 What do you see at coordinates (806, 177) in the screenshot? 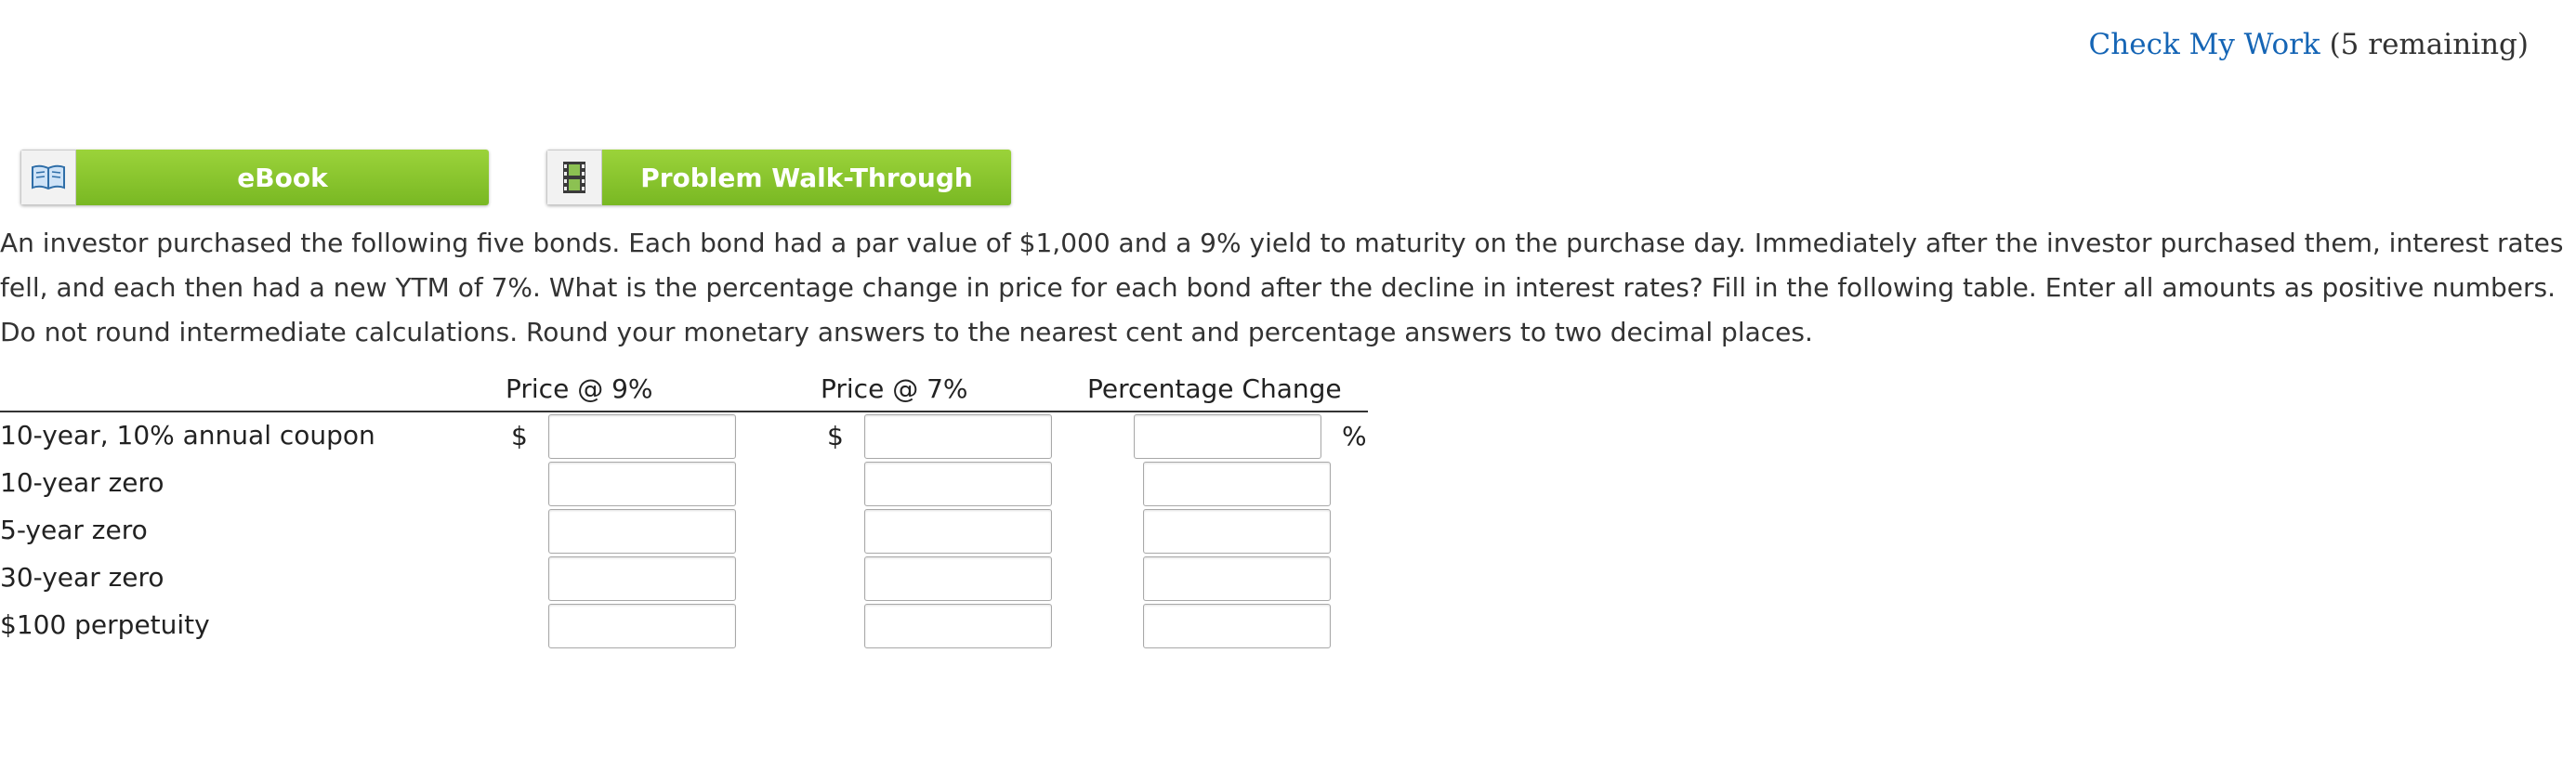
I see `problem-walkthrough-label: Problem Walk-Through` at bounding box center [806, 177].